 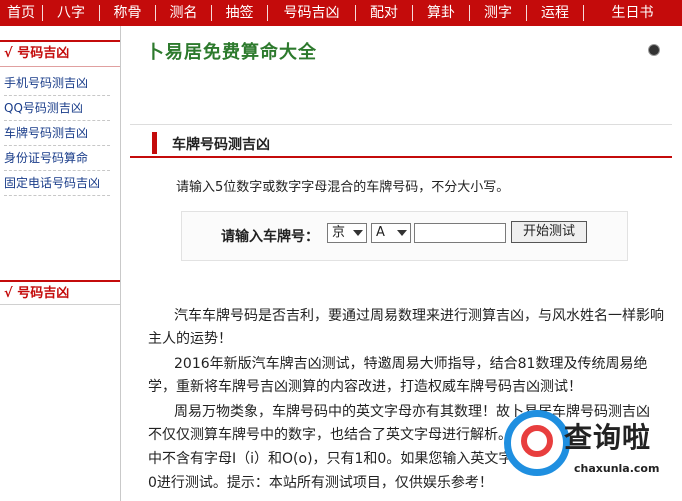 I want to click on plate-label: 请输入车牌号：, so click(x=270, y=237).